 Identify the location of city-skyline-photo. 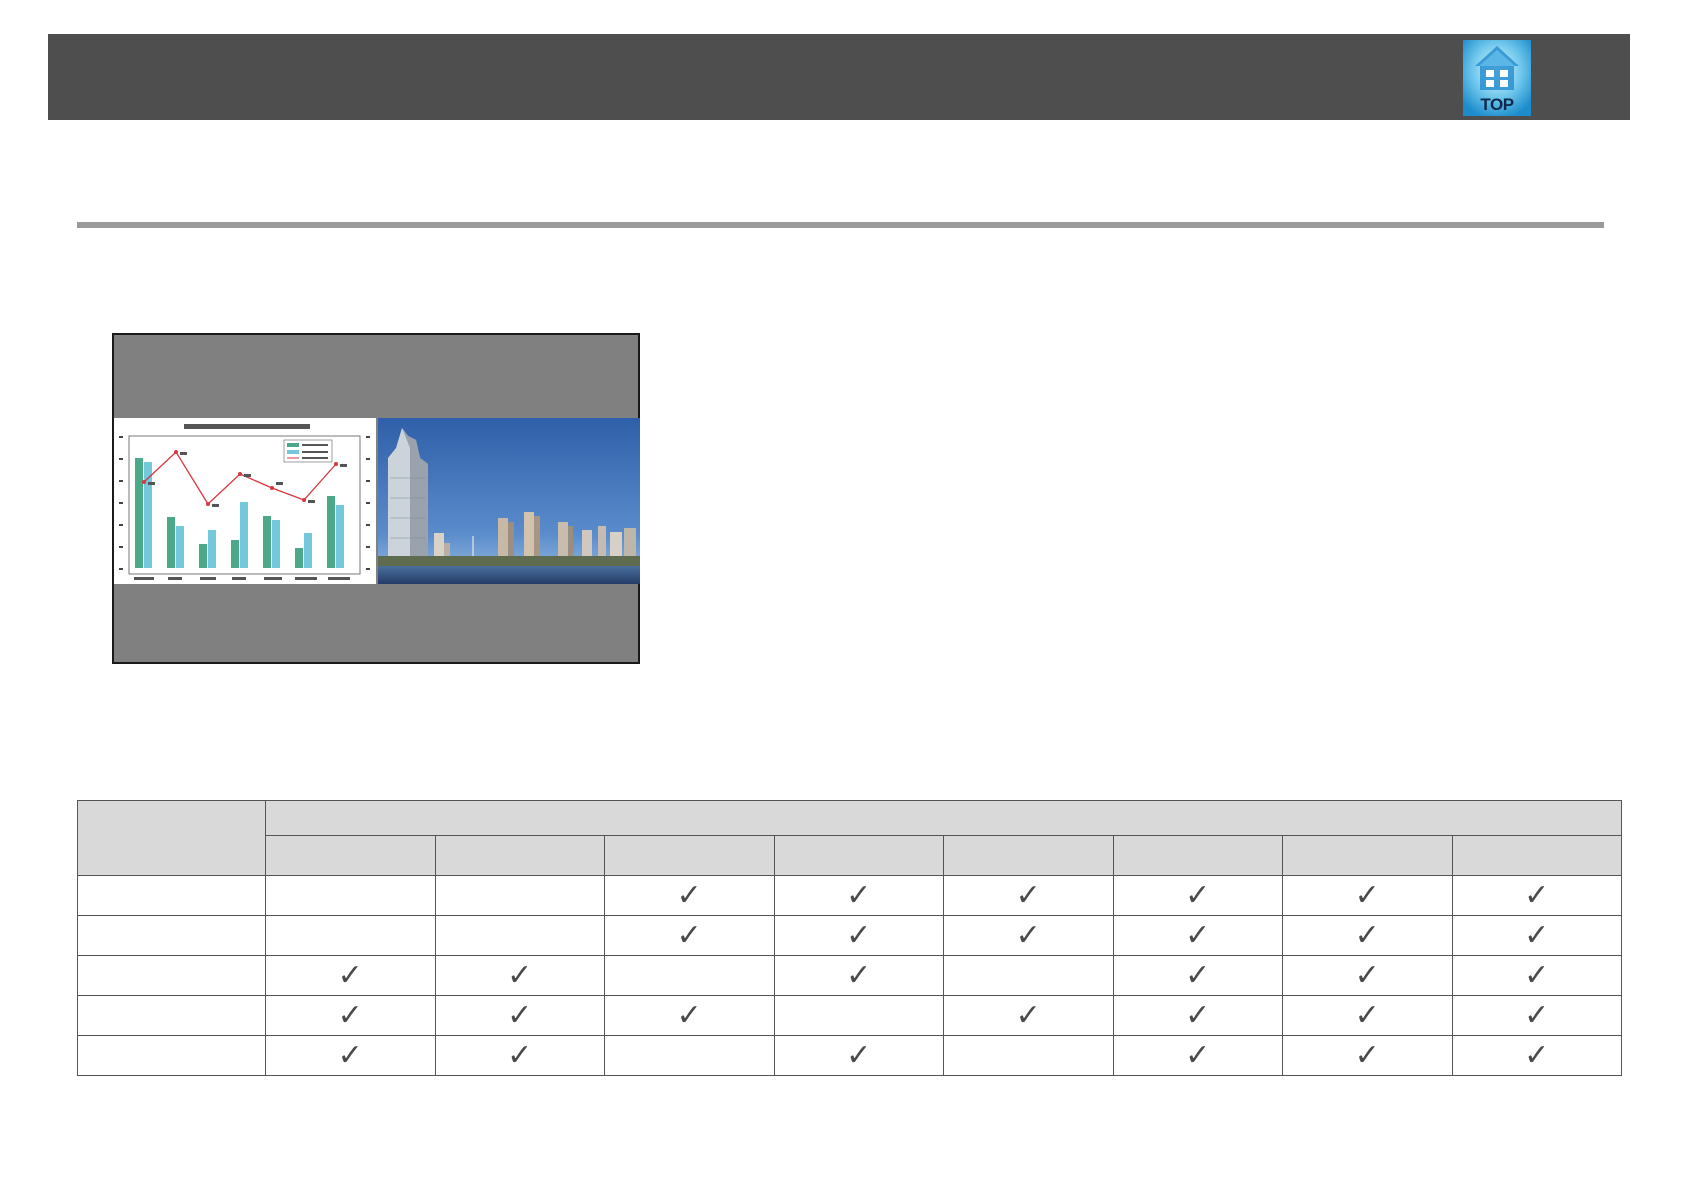
(509, 501).